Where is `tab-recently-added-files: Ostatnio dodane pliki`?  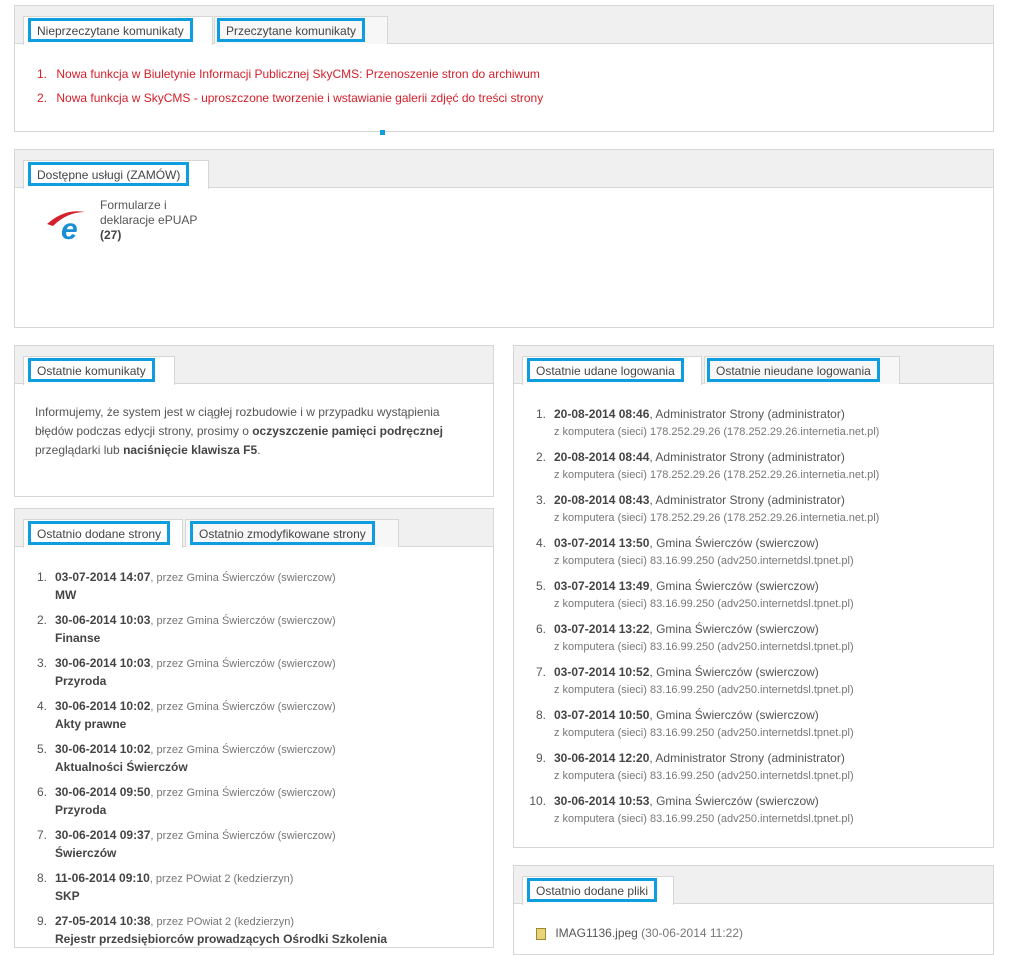 tab-recently-added-files: Ostatnio dodane pliki is located at coordinates (598, 890).